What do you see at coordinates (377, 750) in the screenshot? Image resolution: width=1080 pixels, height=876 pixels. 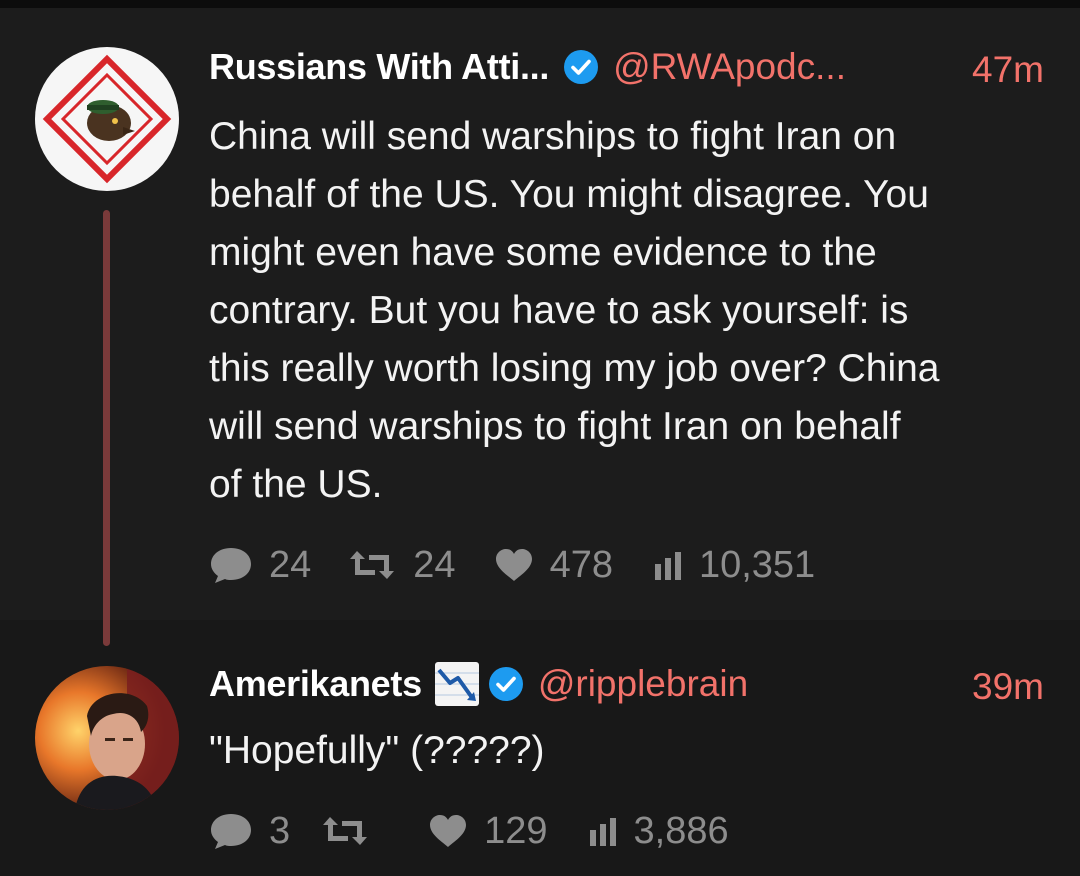 I see `tweet-text: "Hopefully" (?????)` at bounding box center [377, 750].